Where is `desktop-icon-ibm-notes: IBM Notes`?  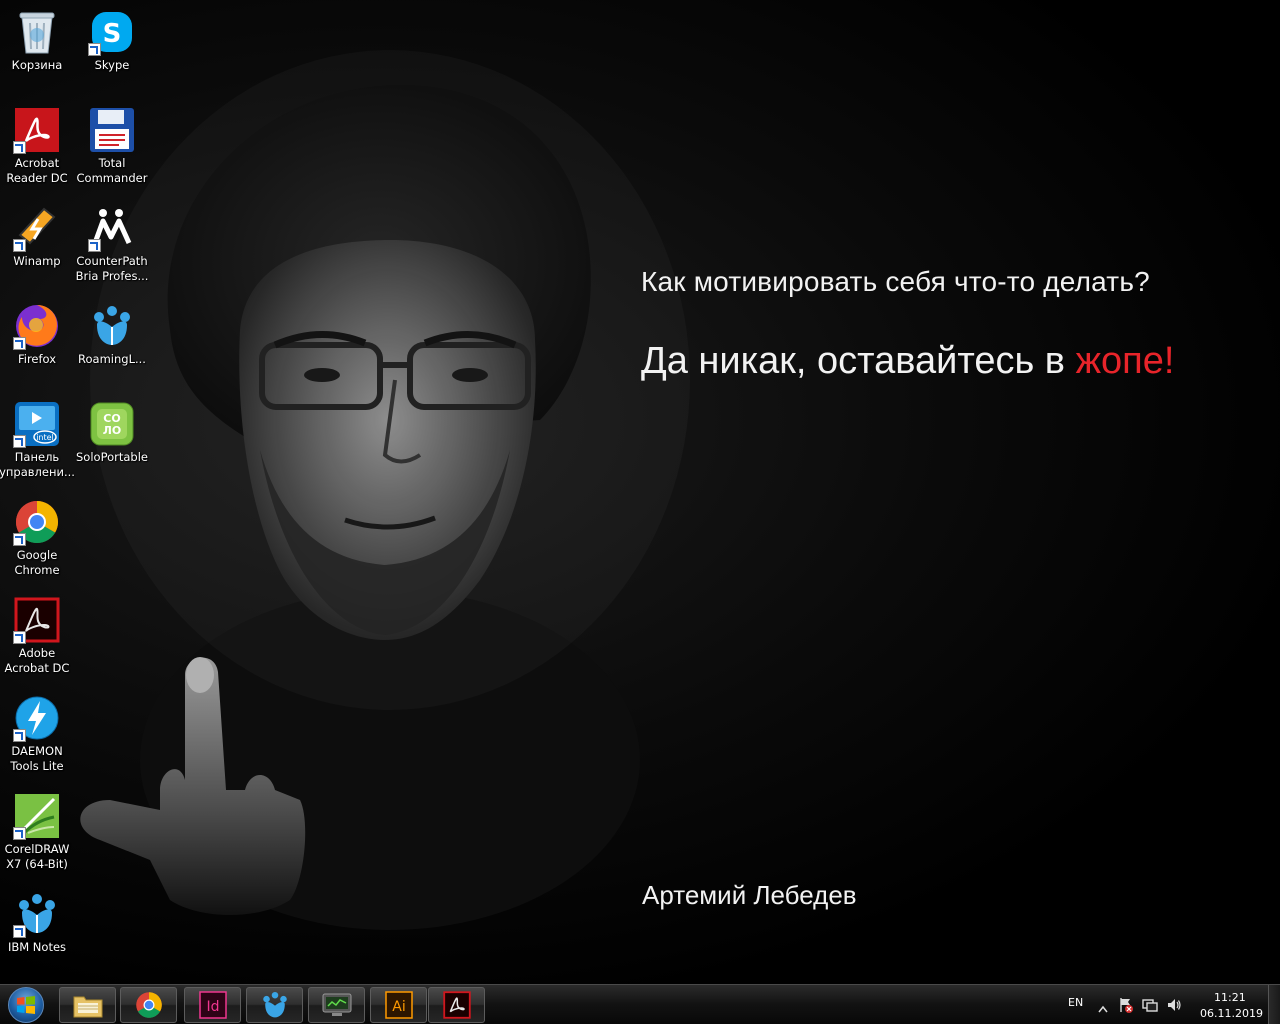
desktop-icon-ibm-notes: IBM Notes is located at coordinates (37, 922).